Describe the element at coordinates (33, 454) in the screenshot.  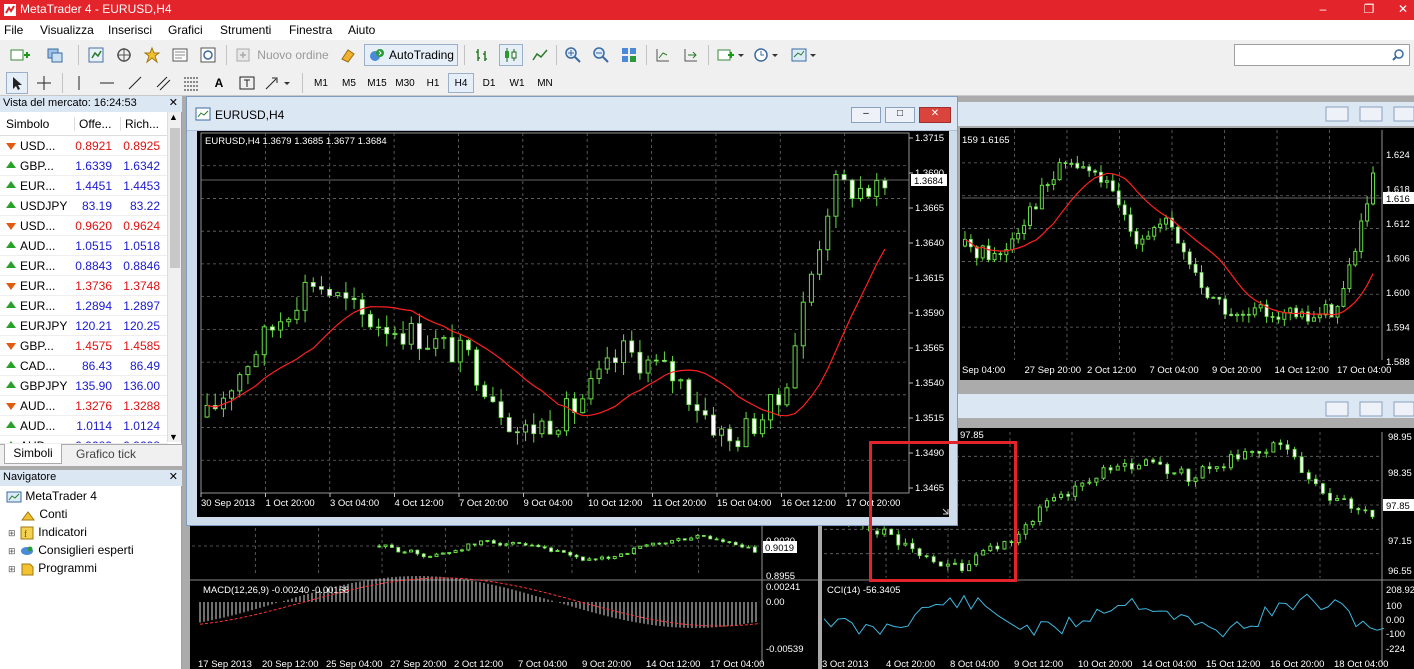
I see `tab-symbols: Simboli` at that location.